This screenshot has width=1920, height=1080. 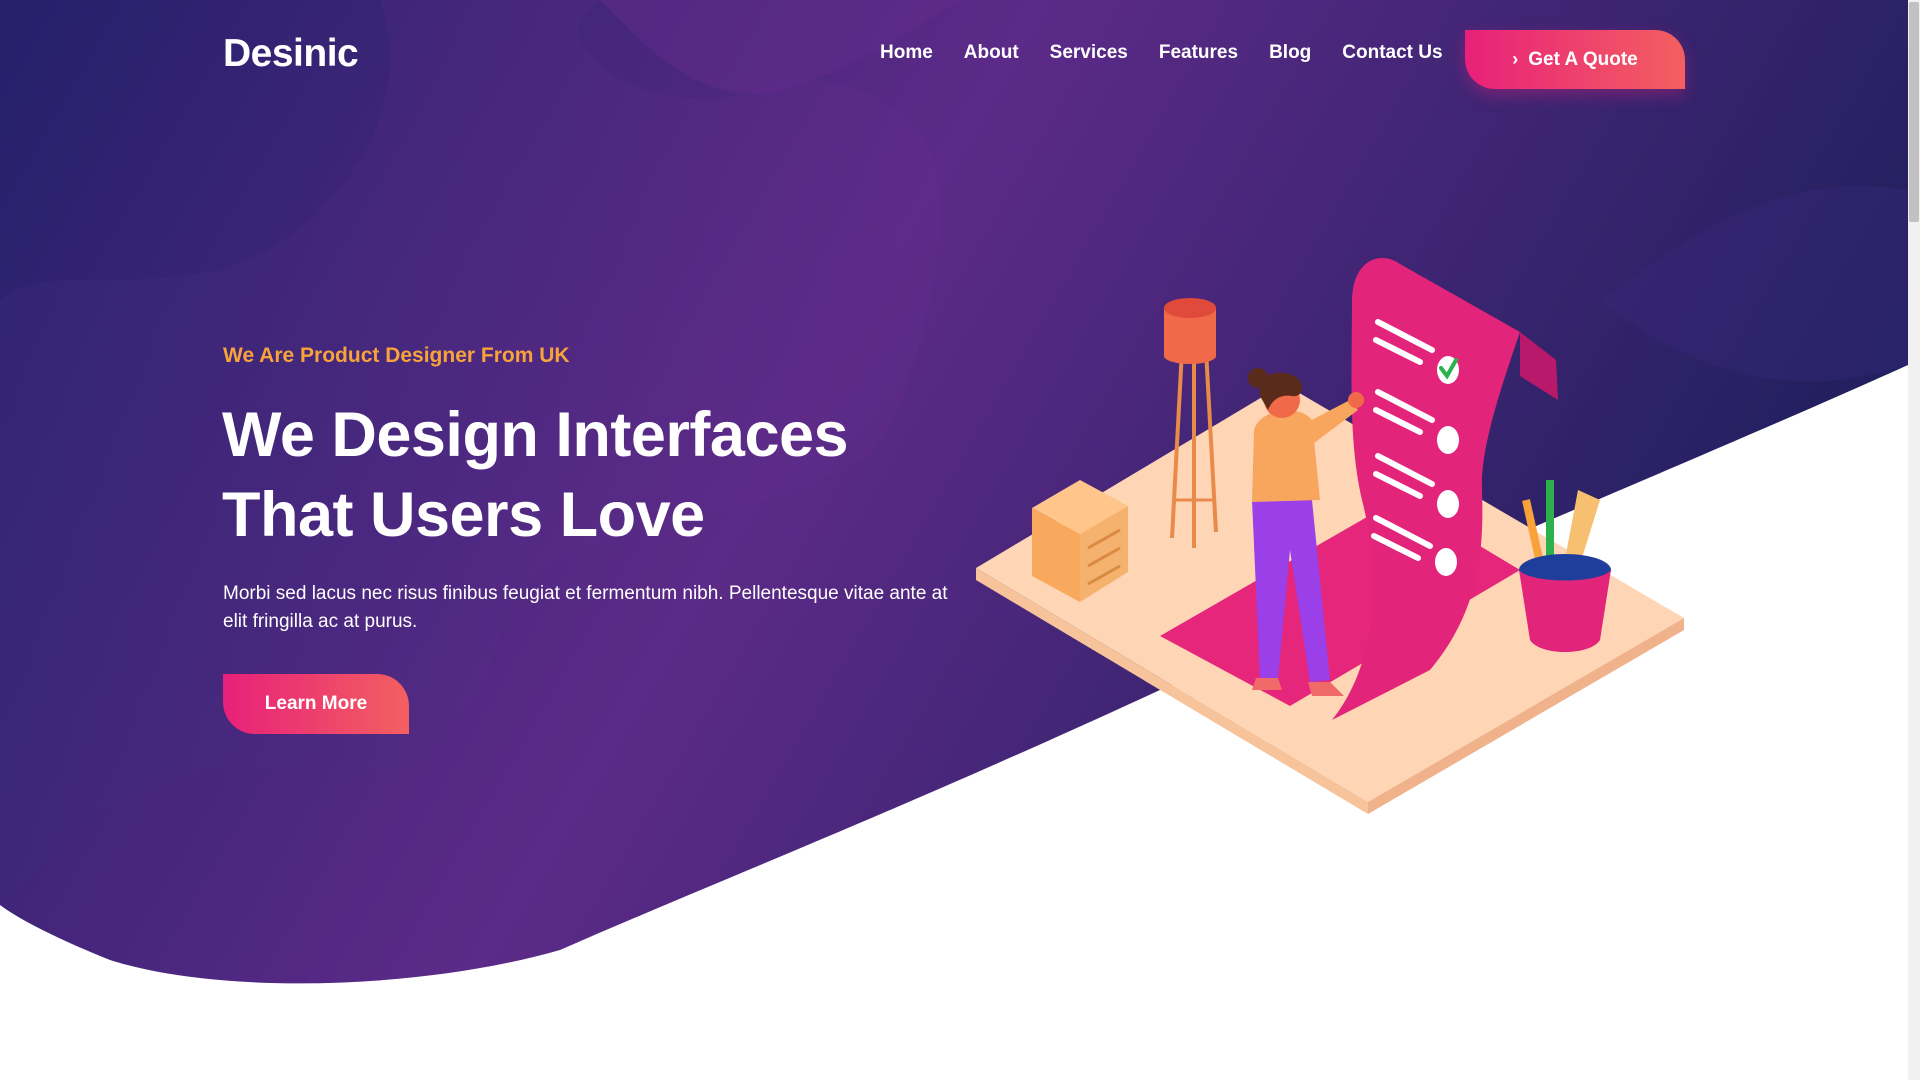 What do you see at coordinates (1583, 59) in the screenshot?
I see `get-a-quote-label: Get A Quote` at bounding box center [1583, 59].